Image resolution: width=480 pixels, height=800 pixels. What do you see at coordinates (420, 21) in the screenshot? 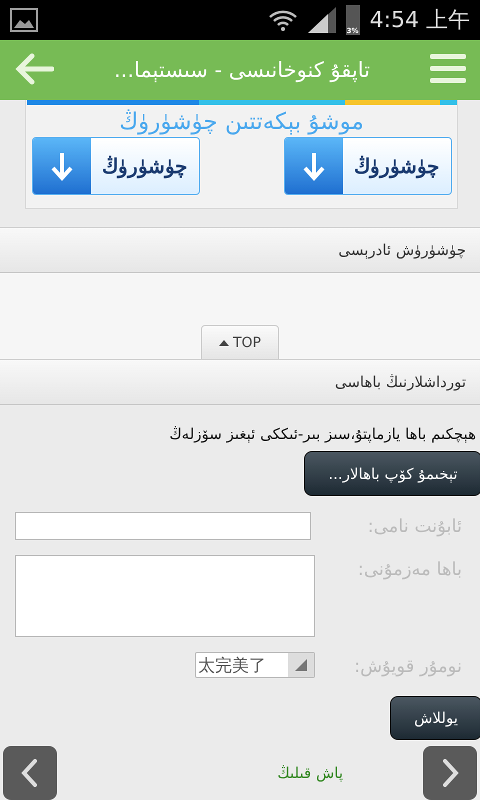
I see `clock: 4:54 上午` at bounding box center [420, 21].